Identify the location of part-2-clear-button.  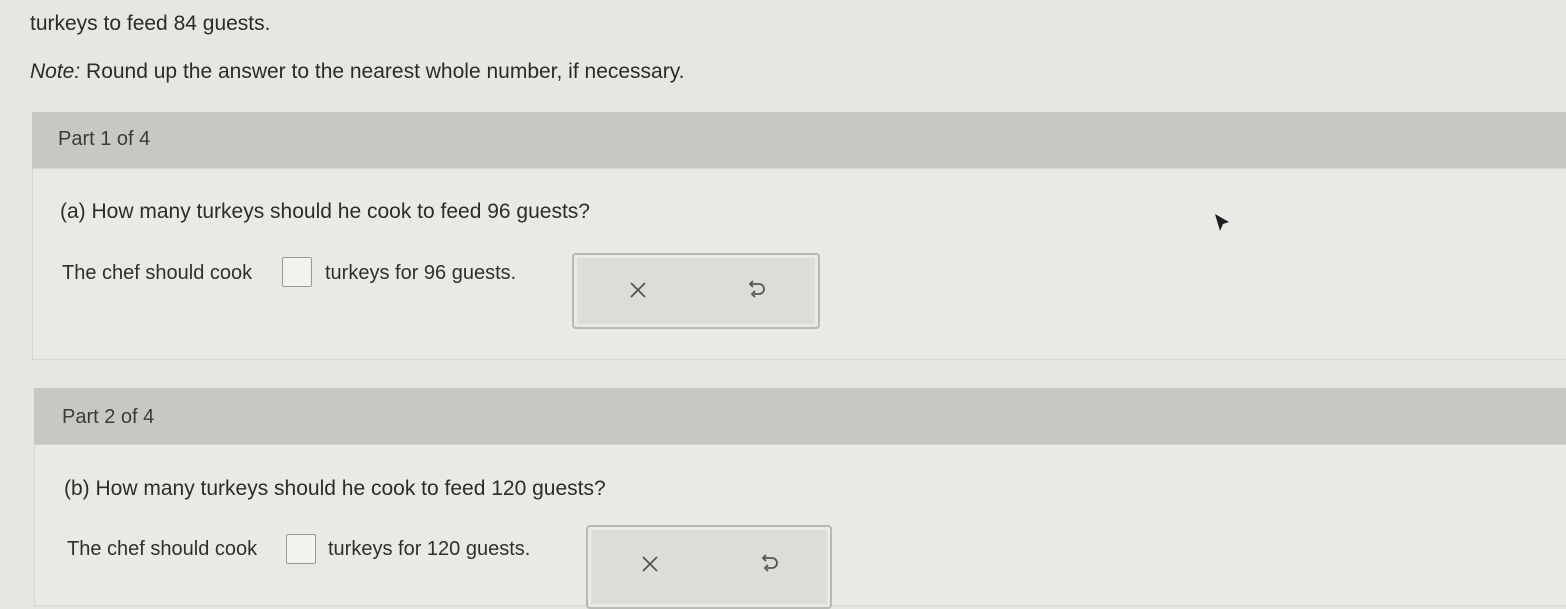
(650, 564).